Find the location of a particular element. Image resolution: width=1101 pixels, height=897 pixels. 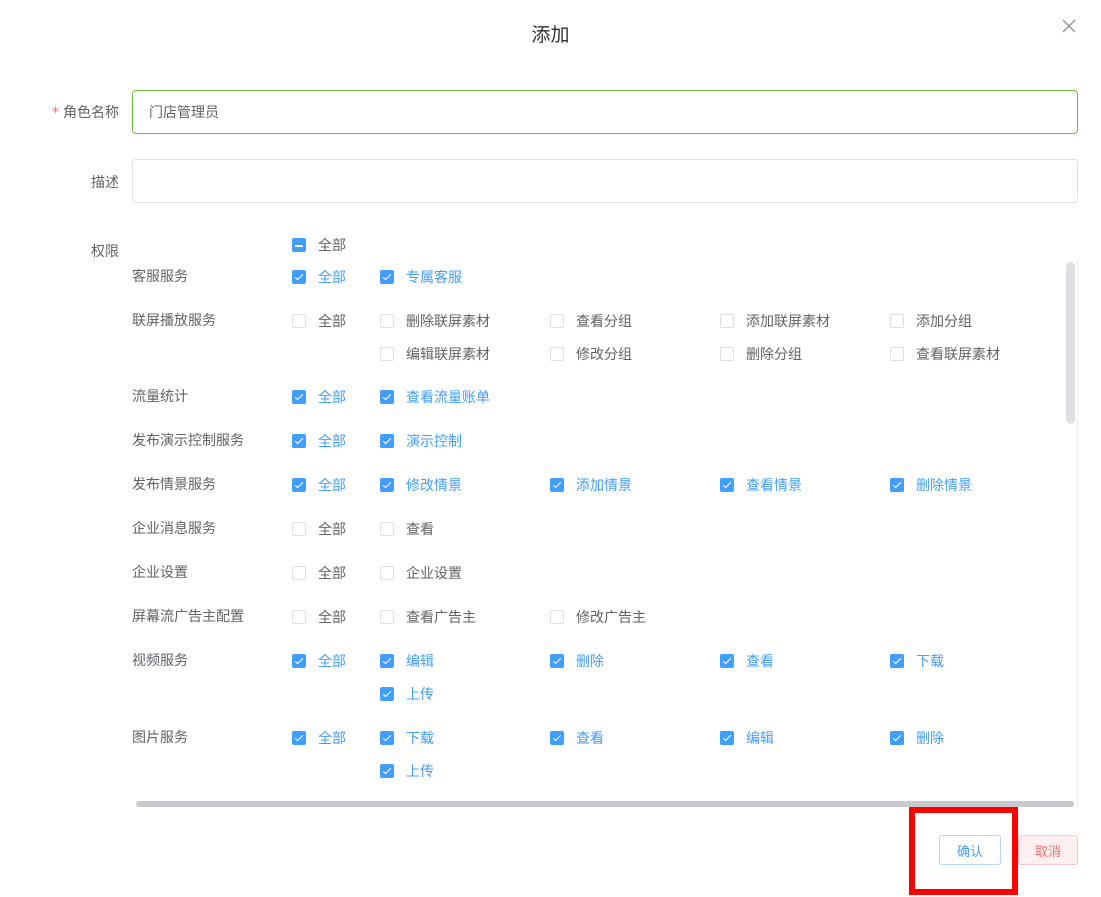

permission-row: 企业消息服务 全部 查看 is located at coordinates (590, 529).